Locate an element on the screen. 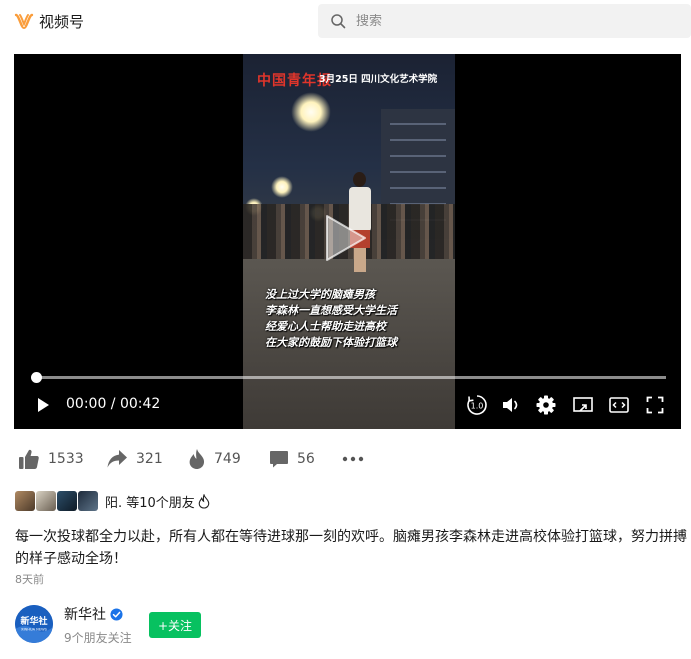 This screenshot has height=659, width=691. search-input is located at coordinates (506, 21).